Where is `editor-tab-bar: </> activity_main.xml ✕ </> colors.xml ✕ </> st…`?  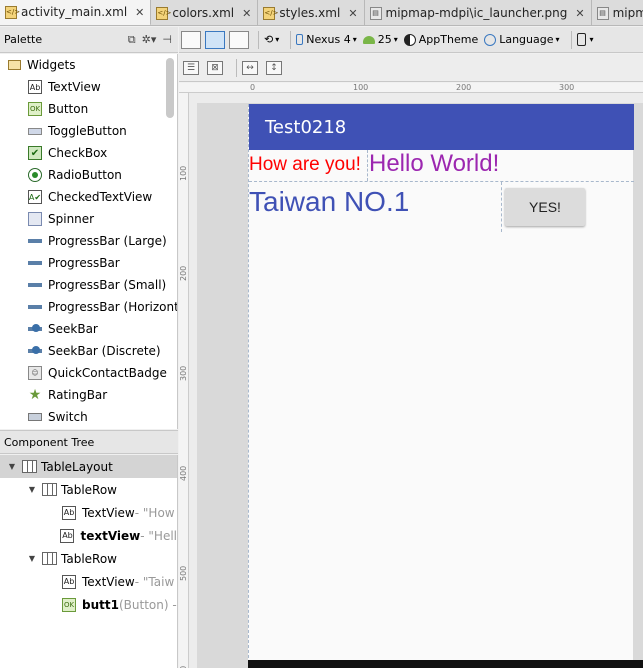
editor-tab-bar: </> activity_main.xml ✕ </> colors.xml ✕ </> st… is located at coordinates (321, 13).